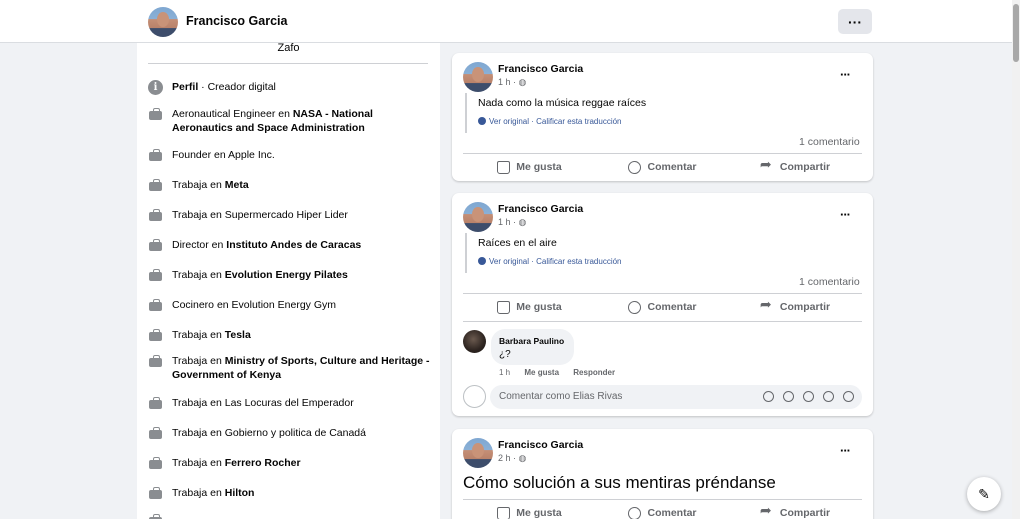 The height and width of the screenshot is (519, 1020). Describe the element at coordinates (788, 396) in the screenshot. I see `emoji-icon` at that location.